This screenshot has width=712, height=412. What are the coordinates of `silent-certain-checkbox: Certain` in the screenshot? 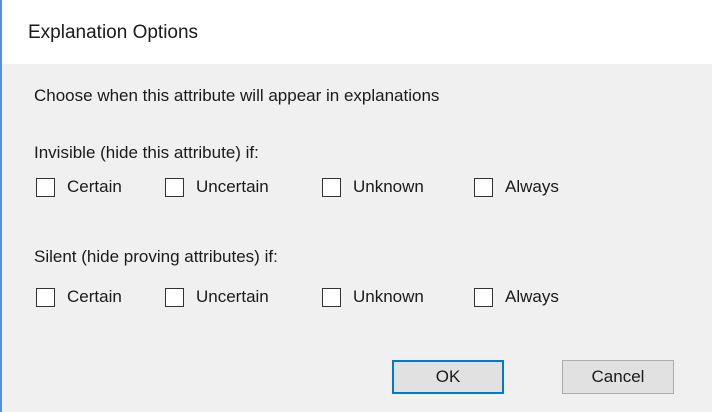 It's located at (79, 297).